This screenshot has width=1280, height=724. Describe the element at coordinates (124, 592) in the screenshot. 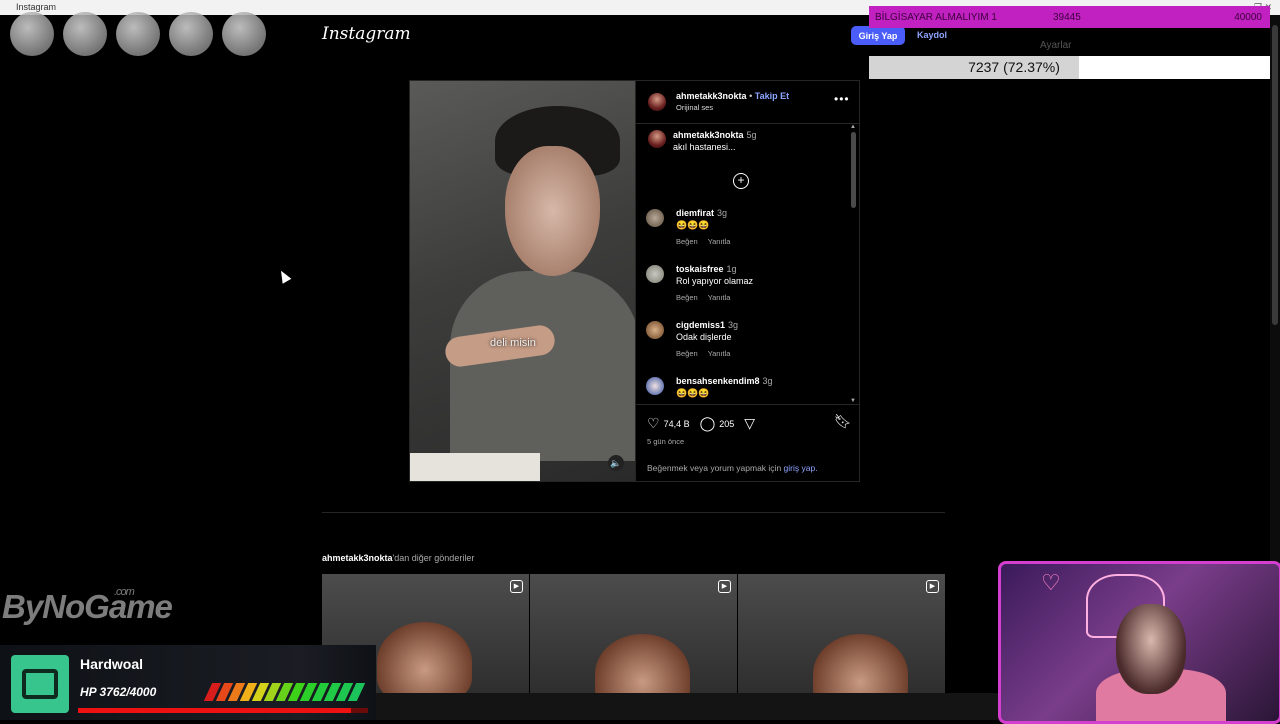

I see `watermark-suffix: .com` at that location.